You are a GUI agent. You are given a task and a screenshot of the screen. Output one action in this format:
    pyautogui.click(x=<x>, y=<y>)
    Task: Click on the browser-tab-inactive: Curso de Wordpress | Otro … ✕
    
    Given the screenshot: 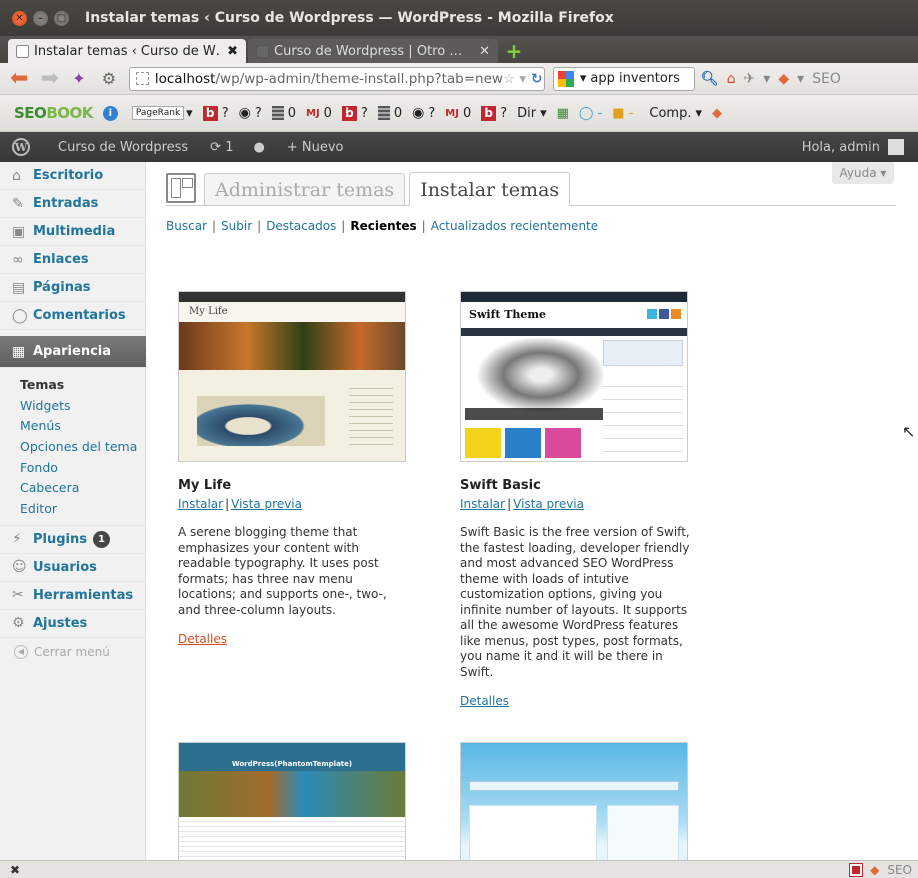 What is the action you would take?
    pyautogui.click(x=373, y=51)
    